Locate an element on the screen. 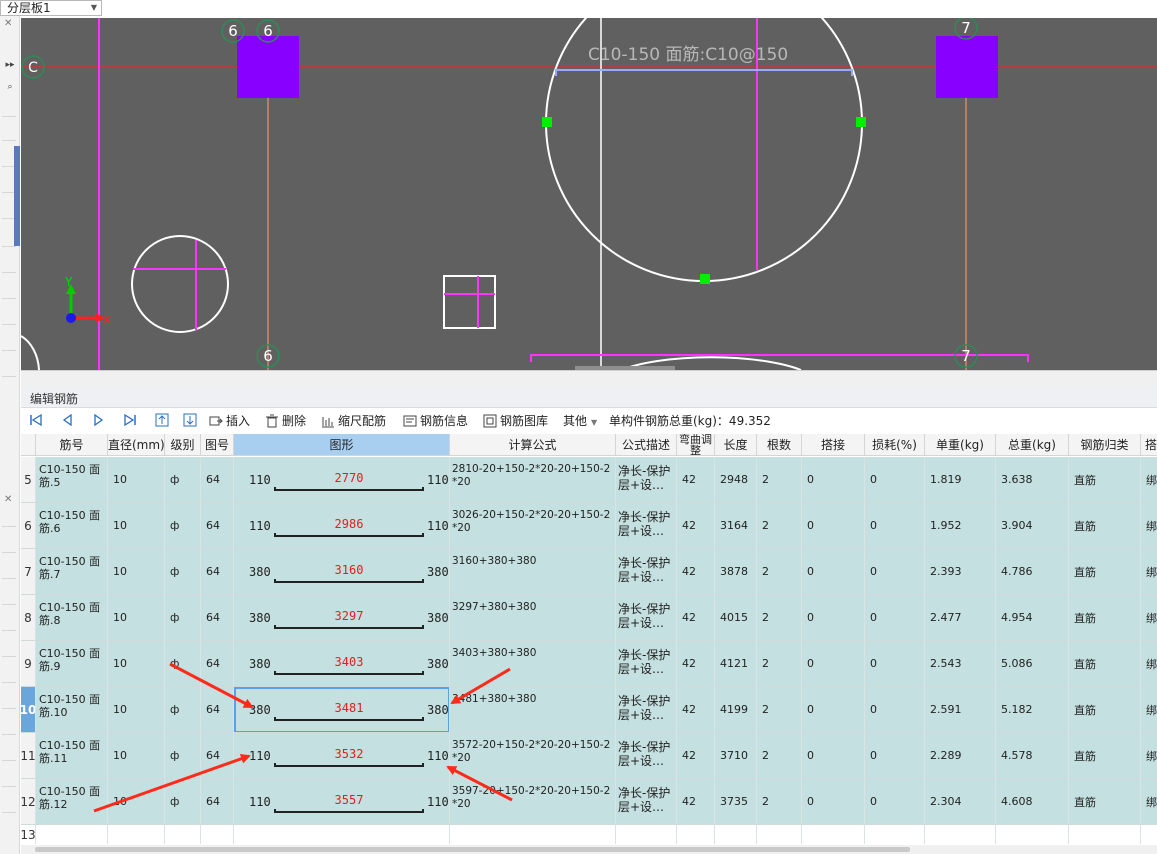 The height and width of the screenshot is (854, 1157). row-number: 5 is located at coordinates (28, 480).